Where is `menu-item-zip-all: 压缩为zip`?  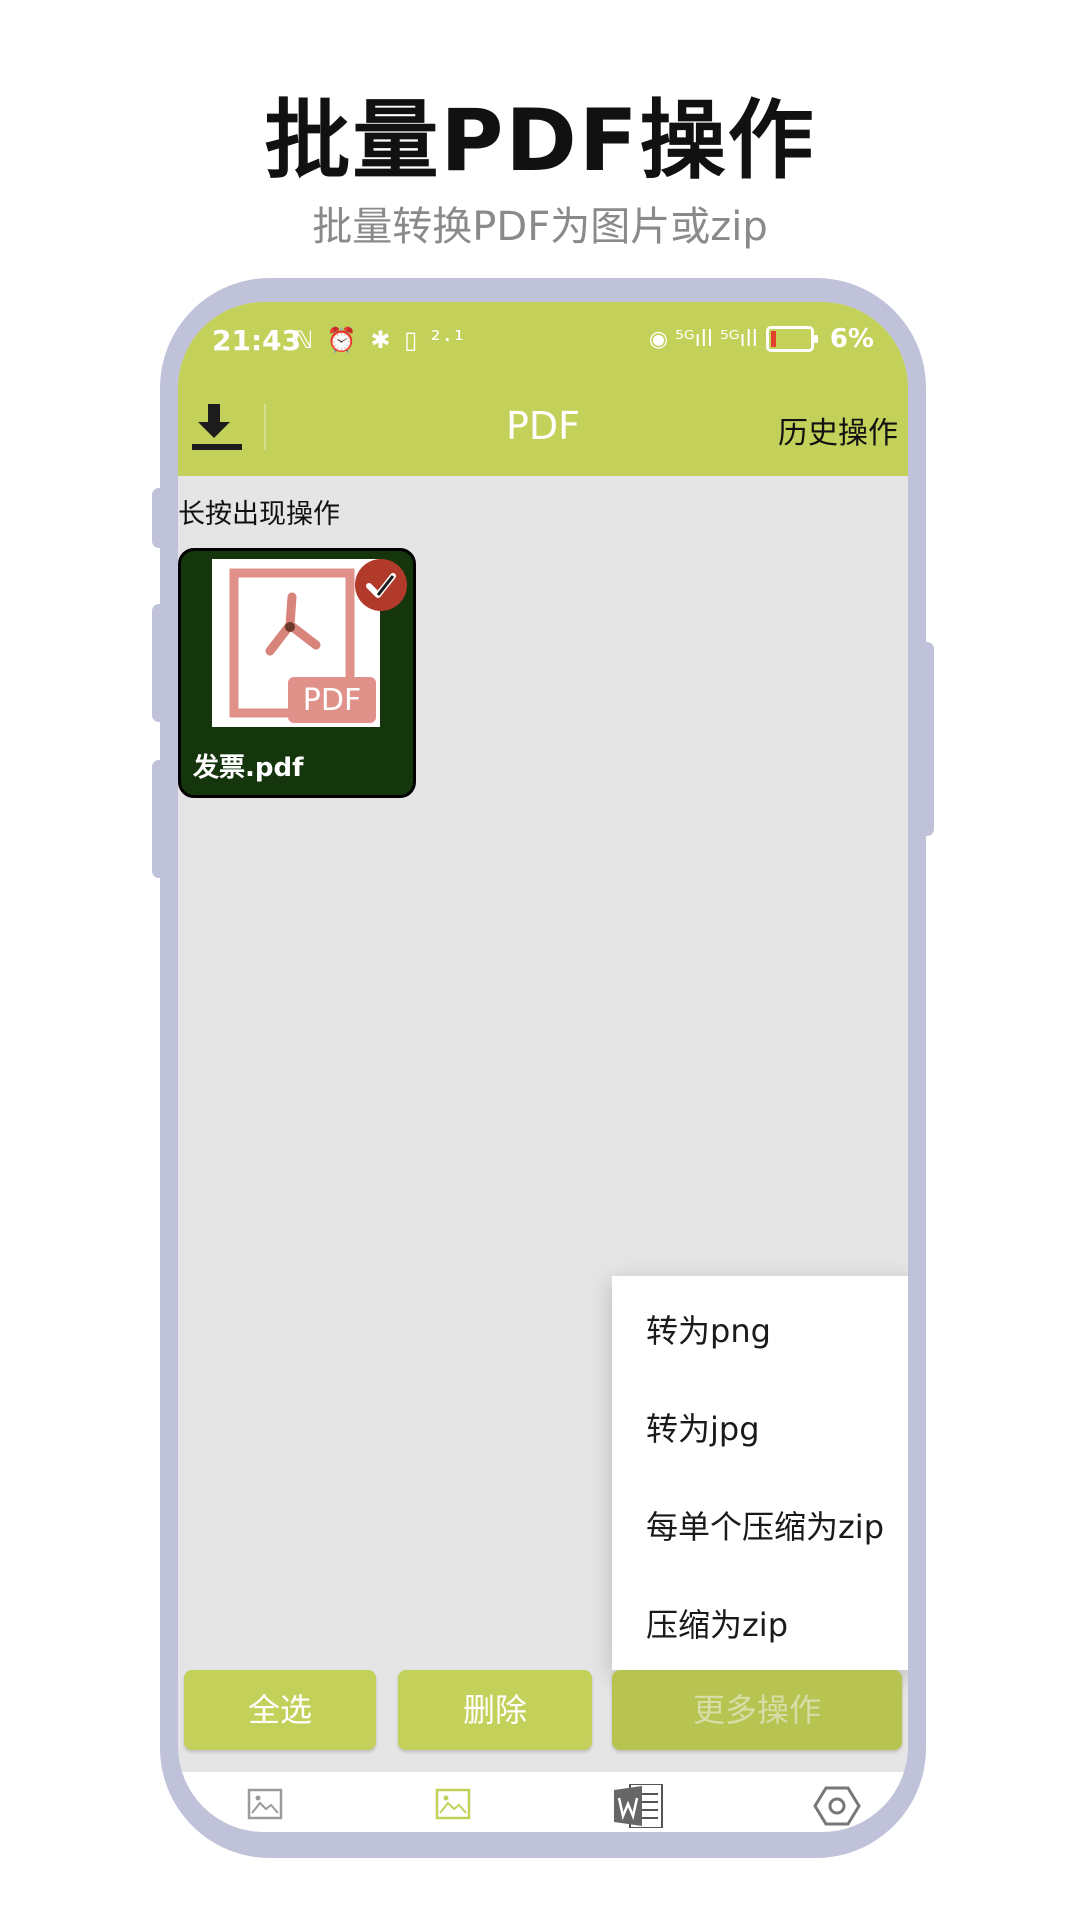 menu-item-zip-all: 压缩为zip is located at coordinates (717, 1623).